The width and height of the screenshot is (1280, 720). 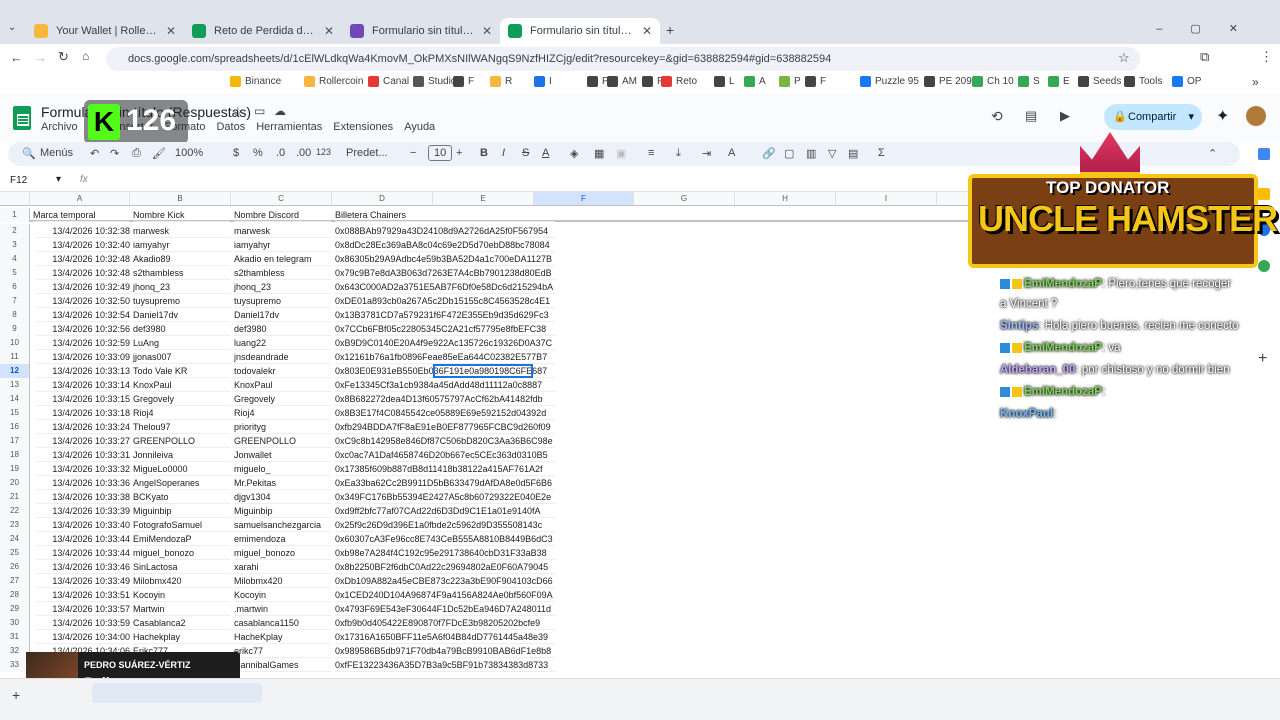 What do you see at coordinates (180, 199) in the screenshot?
I see `column-header: B` at bounding box center [180, 199].